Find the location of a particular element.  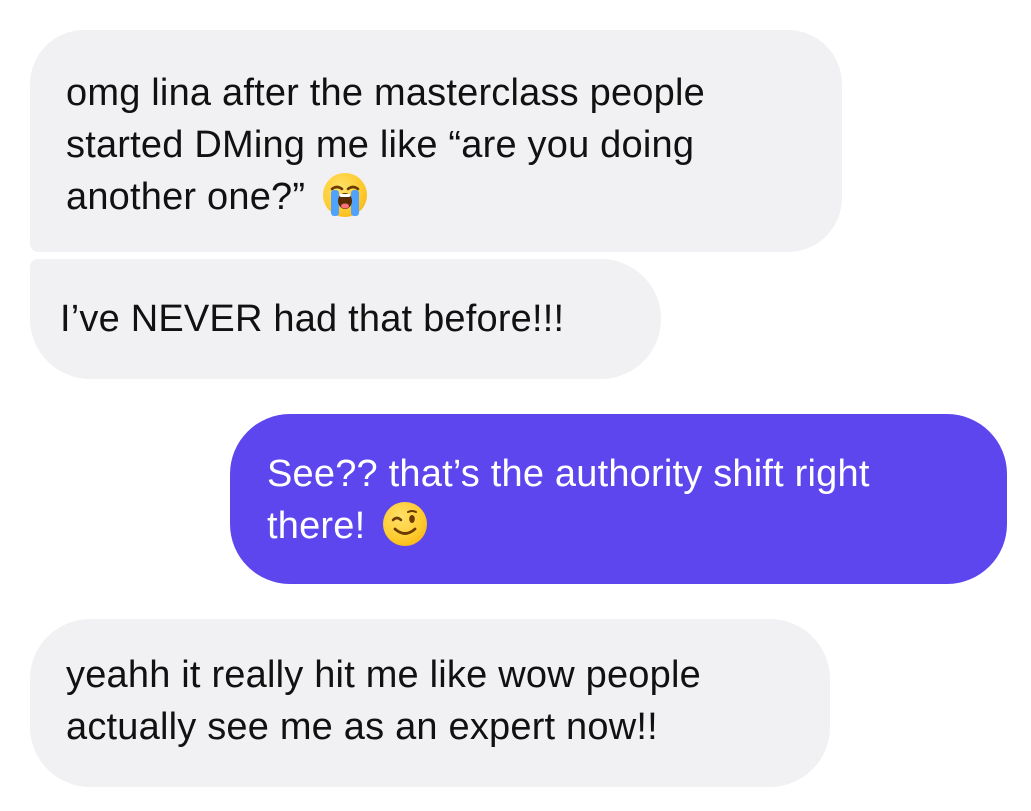

message-text-line: I’ve NEVER had that before!!! is located at coordinates (312, 319).